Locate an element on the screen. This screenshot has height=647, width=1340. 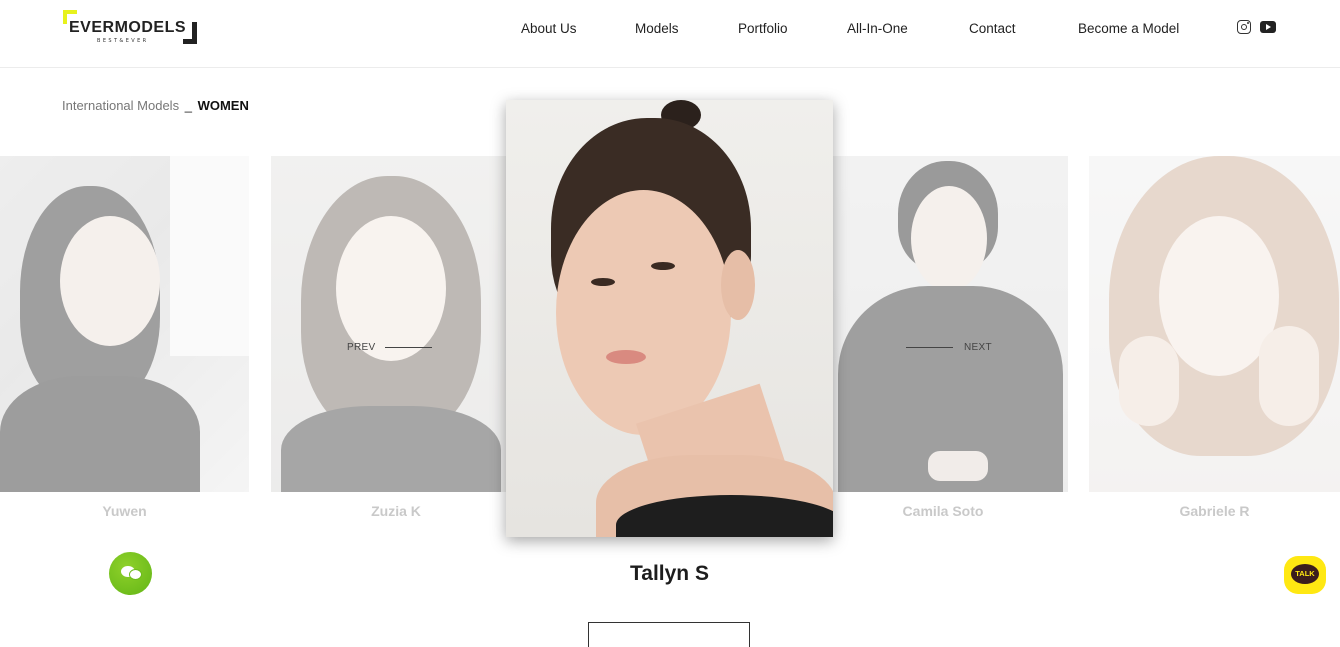
model-card-camila-soto is located at coordinates (950, 324).